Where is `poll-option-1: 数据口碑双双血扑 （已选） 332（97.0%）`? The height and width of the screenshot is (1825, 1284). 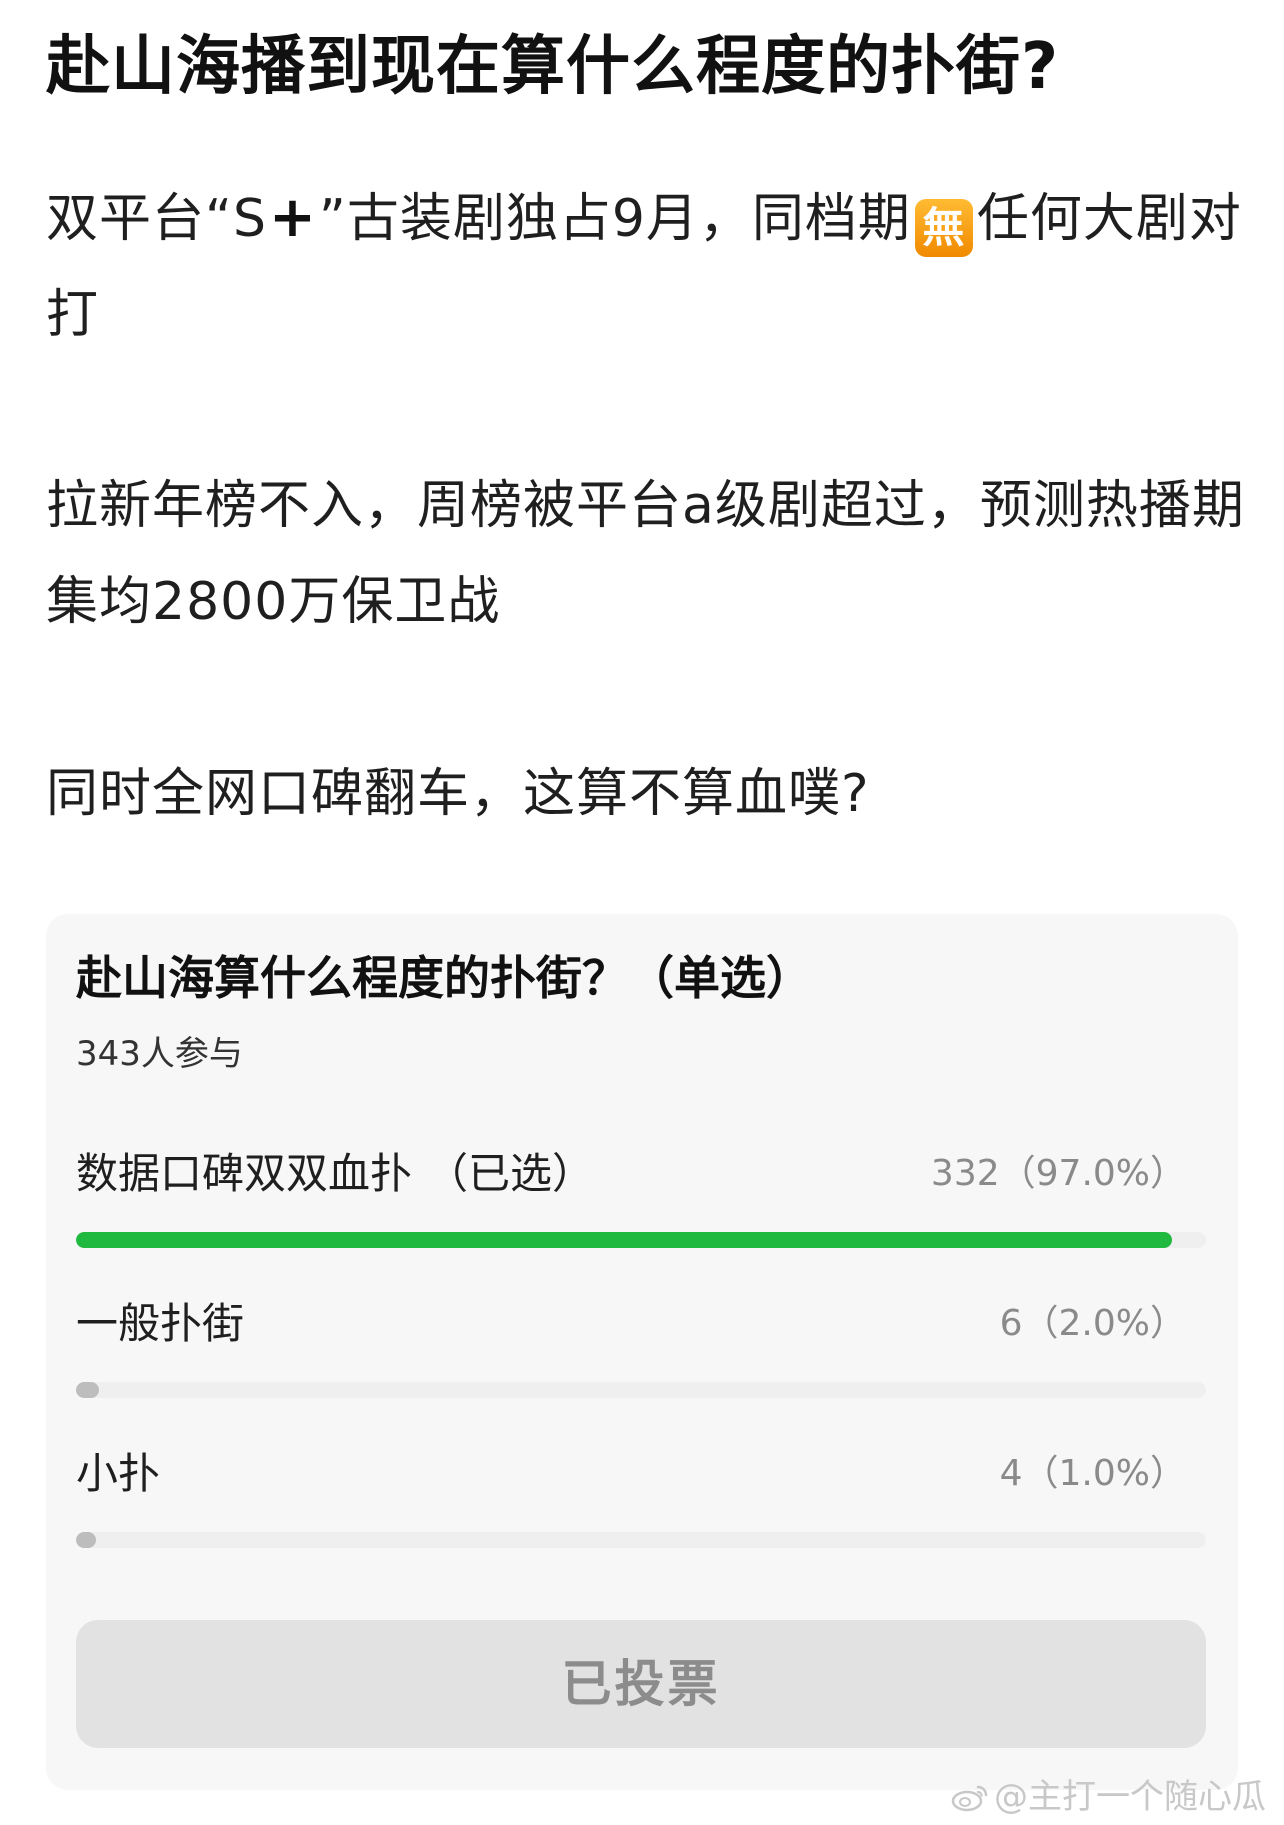 poll-option-1: 数据口碑双双血扑 （已选） 332（97.0%） is located at coordinates (641, 1209).